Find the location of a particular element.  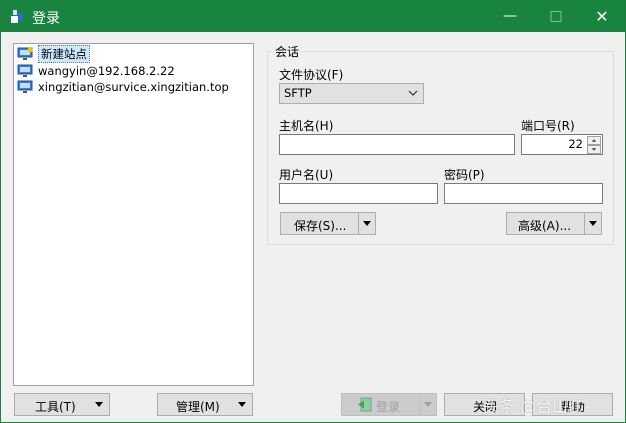

new-site-monitor-icon is located at coordinates (25, 53).